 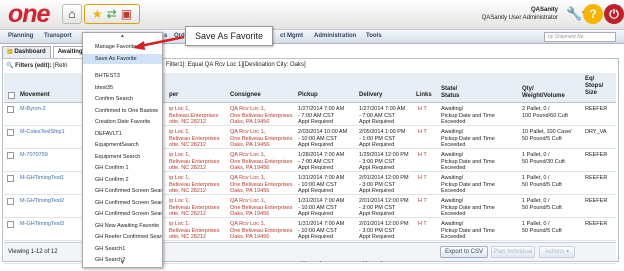 What do you see at coordinates (122, 263) in the screenshot?
I see `scroll-down-icon: ▼` at bounding box center [122, 263].